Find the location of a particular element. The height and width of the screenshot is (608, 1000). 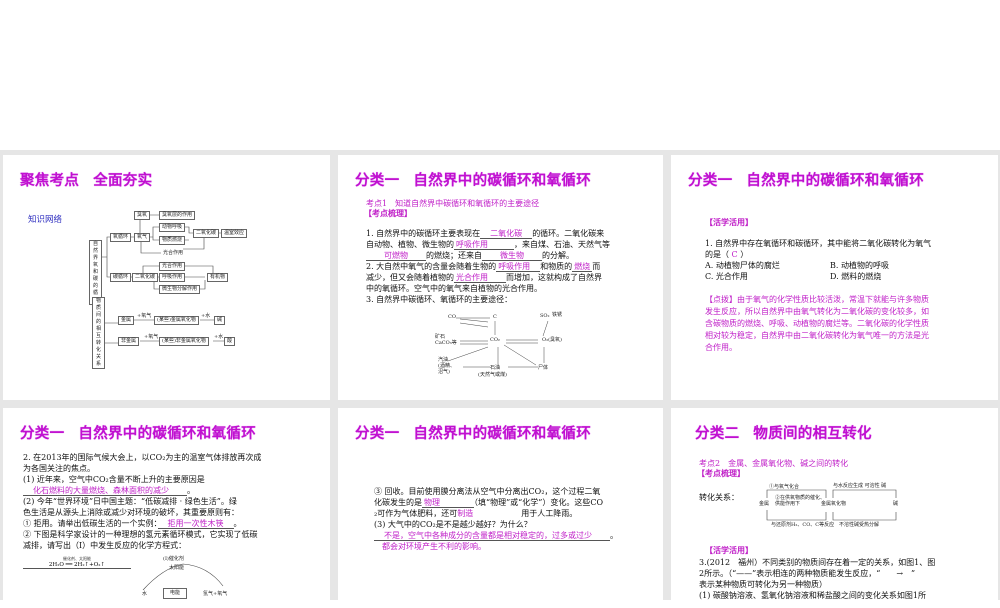

answer-options: A. 动植物尸体的腐烂 B. 动植物的呼吸 C. 光合作用 D. 燃料的燃烧 is located at coordinates (835, 271).